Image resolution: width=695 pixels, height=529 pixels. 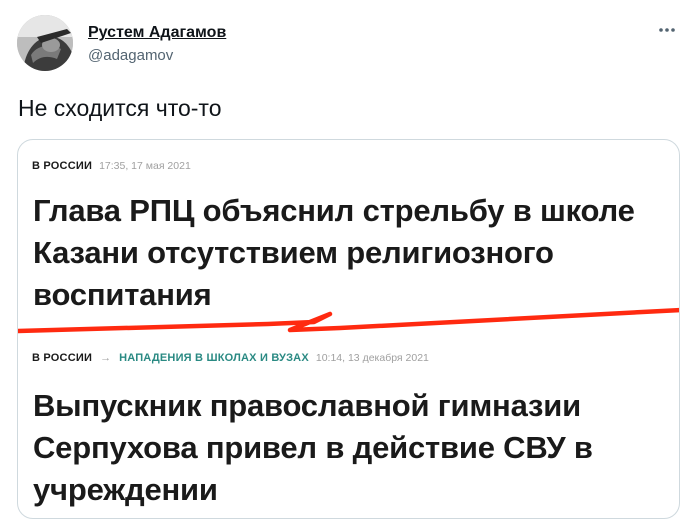 I want to click on article2-section: НАПАДЕНИЯ В ШКОЛАХ И ВУЗАХ, so click(x=214, y=358).